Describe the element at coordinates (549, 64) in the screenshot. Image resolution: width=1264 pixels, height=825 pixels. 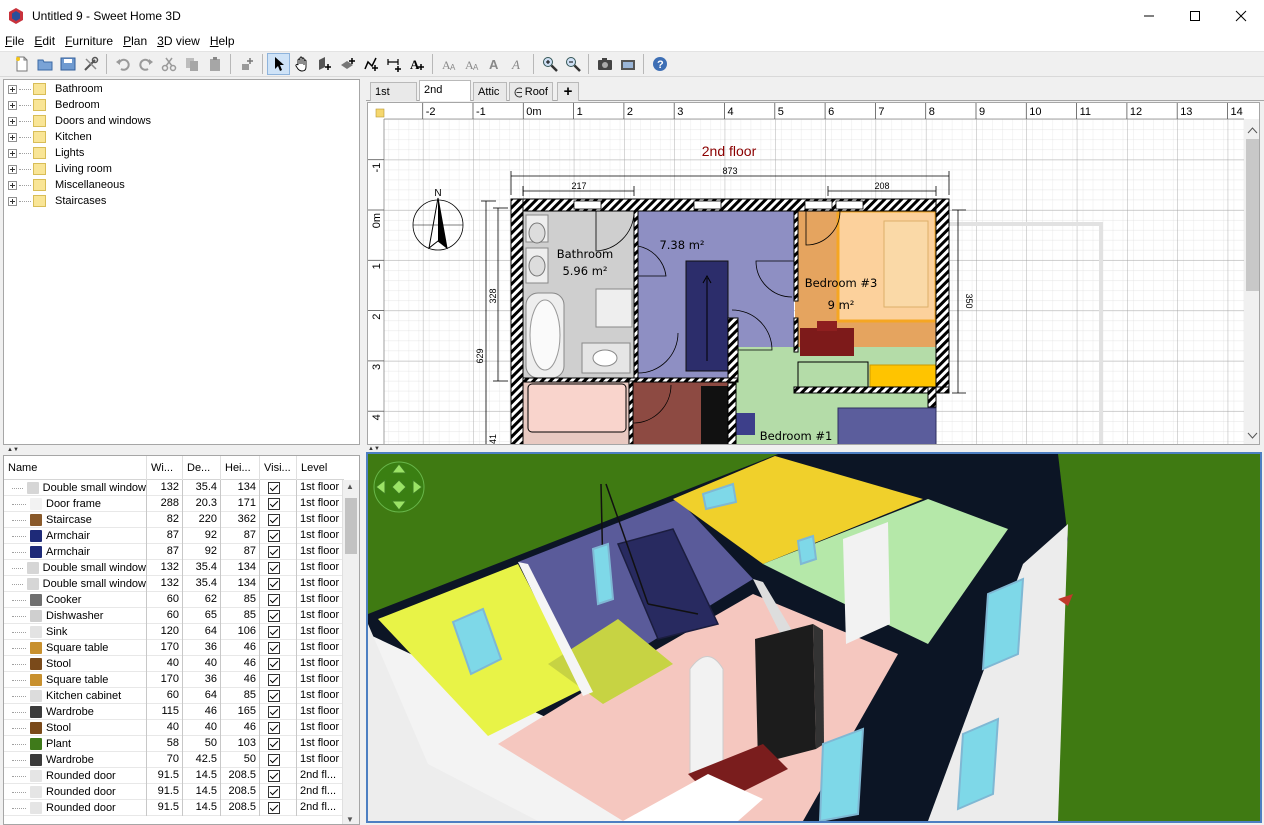
I see `zoom-in-button` at that location.